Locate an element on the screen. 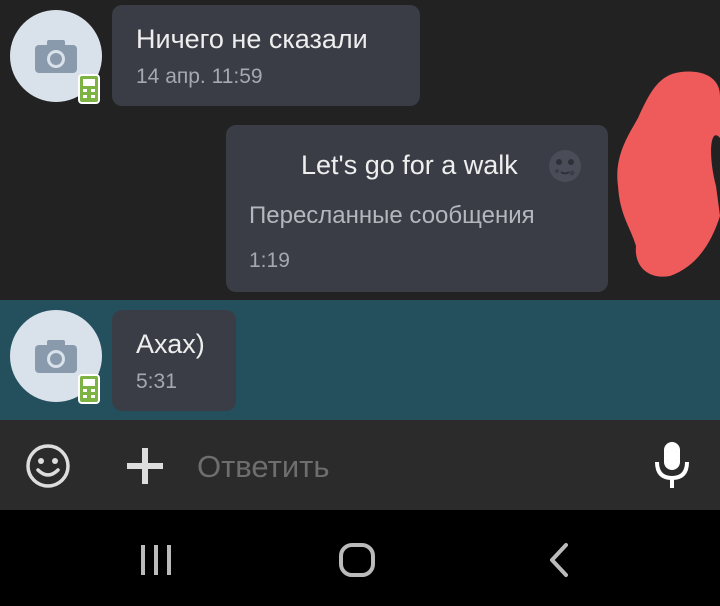 Image resolution: width=720 pixels, height=606 pixels. reply-input: Ответить is located at coordinates (263, 467).